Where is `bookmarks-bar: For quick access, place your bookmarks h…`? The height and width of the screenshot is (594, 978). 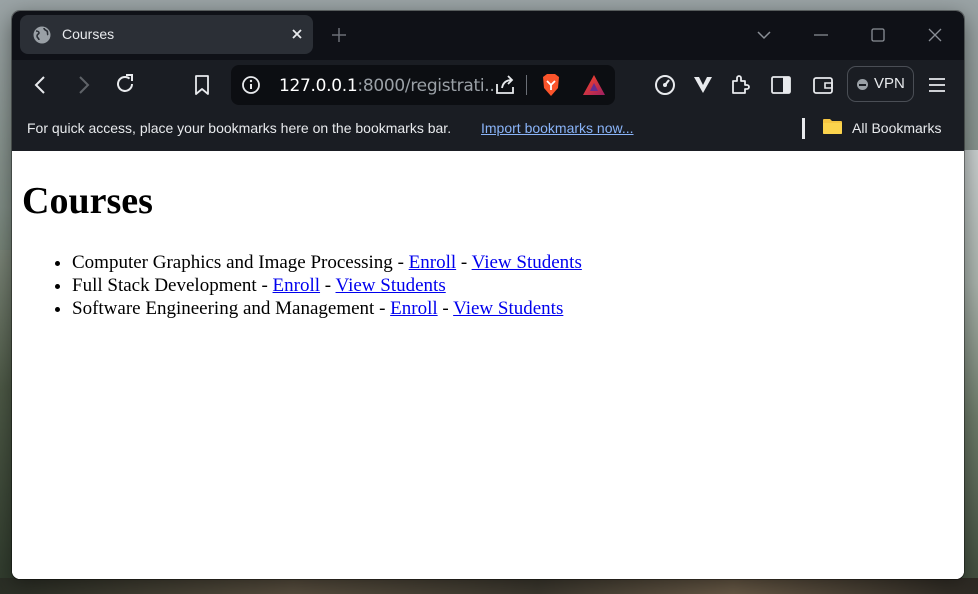
bookmarks-bar: For quick access, place your bookmarks h… is located at coordinates (488, 130).